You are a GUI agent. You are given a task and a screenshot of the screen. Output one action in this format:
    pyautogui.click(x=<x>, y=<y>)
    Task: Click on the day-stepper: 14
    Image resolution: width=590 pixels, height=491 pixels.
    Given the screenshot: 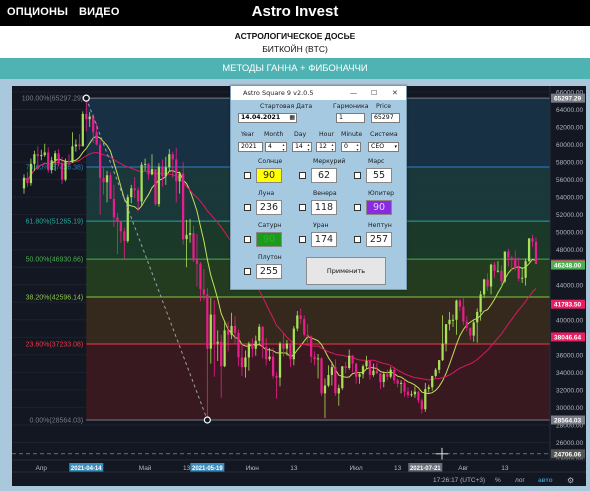 What is the action you would take?
    pyautogui.click(x=302, y=147)
    